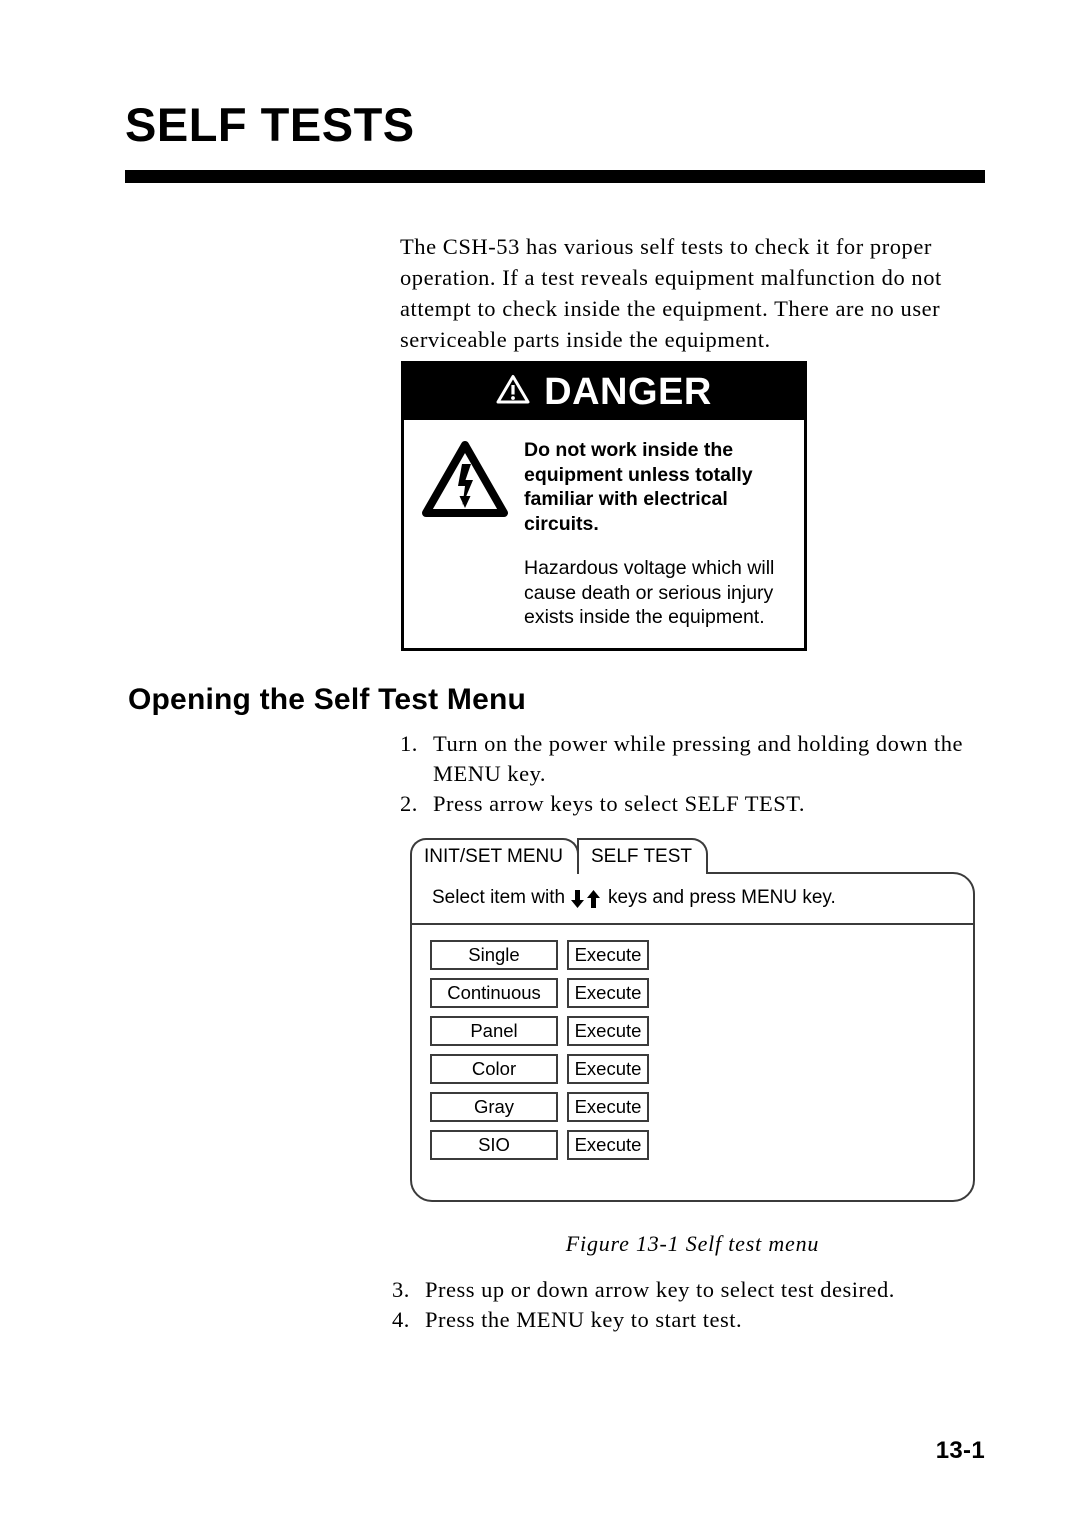 The image size is (1080, 1528). What do you see at coordinates (722, 897) in the screenshot?
I see `menu-hint-suffix: keys and press MENU key.` at bounding box center [722, 897].